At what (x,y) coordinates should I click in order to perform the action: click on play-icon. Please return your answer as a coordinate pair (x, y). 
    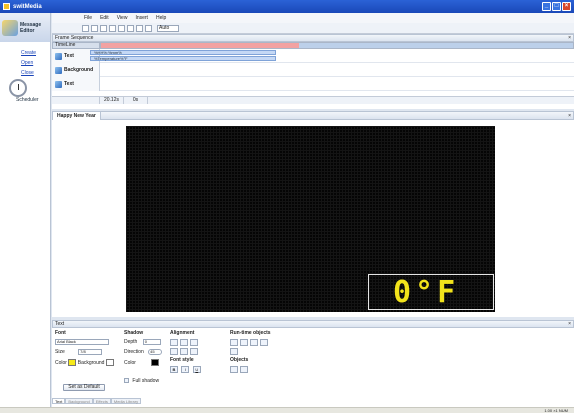
    Looking at the image, I should click on (130, 28).